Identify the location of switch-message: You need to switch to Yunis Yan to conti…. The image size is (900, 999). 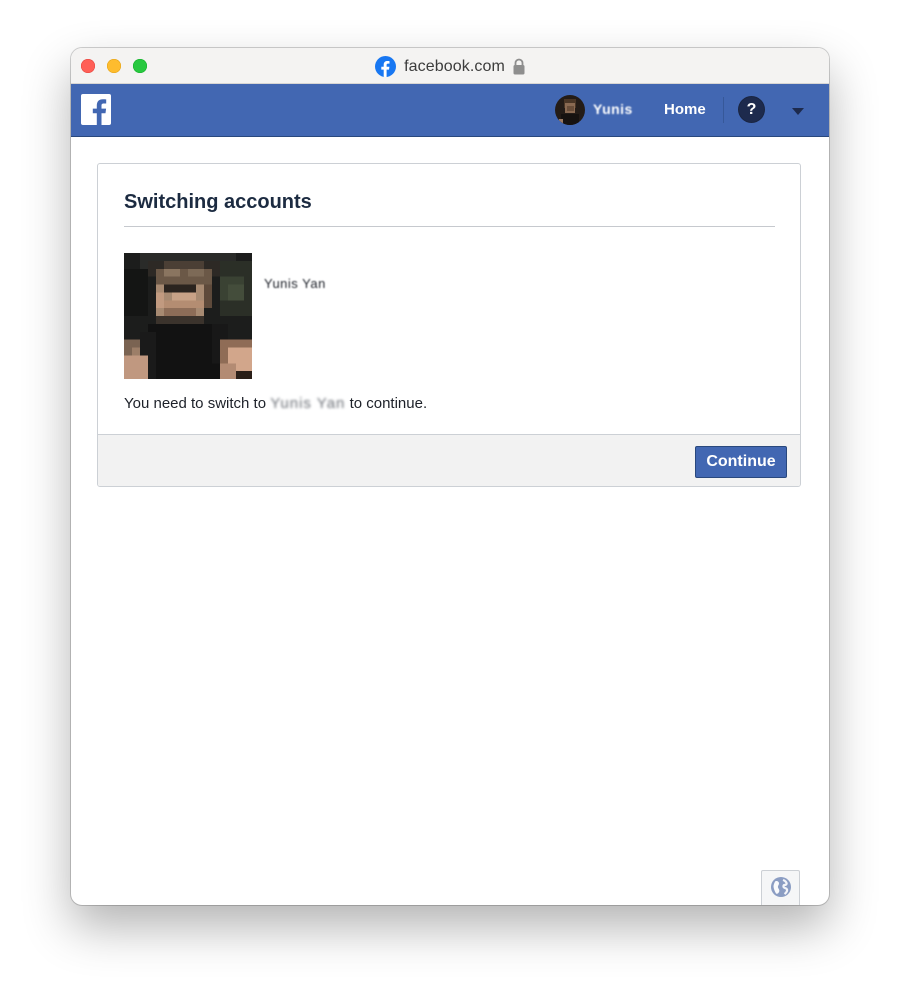
(275, 403).